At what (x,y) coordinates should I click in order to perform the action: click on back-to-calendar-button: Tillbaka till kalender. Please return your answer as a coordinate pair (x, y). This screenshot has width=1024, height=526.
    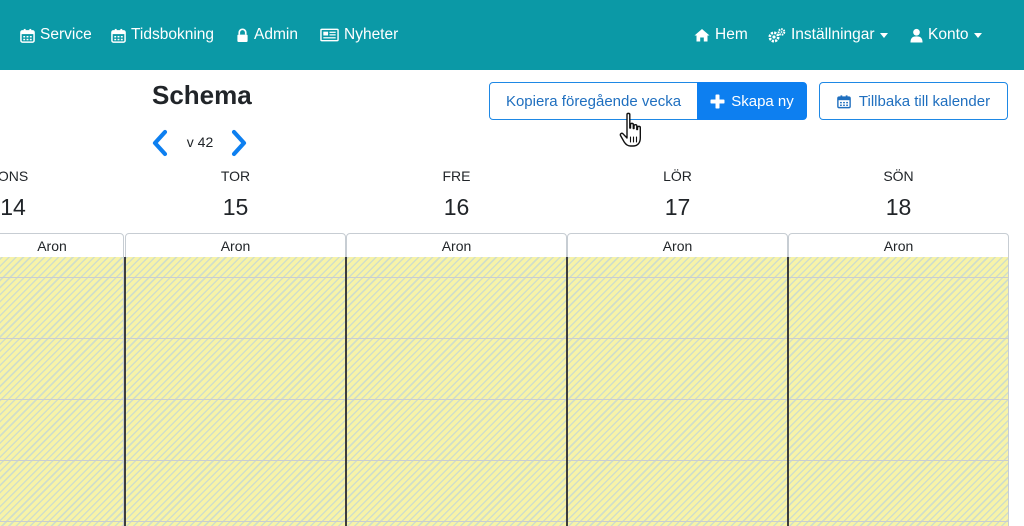
    Looking at the image, I should click on (913, 101).